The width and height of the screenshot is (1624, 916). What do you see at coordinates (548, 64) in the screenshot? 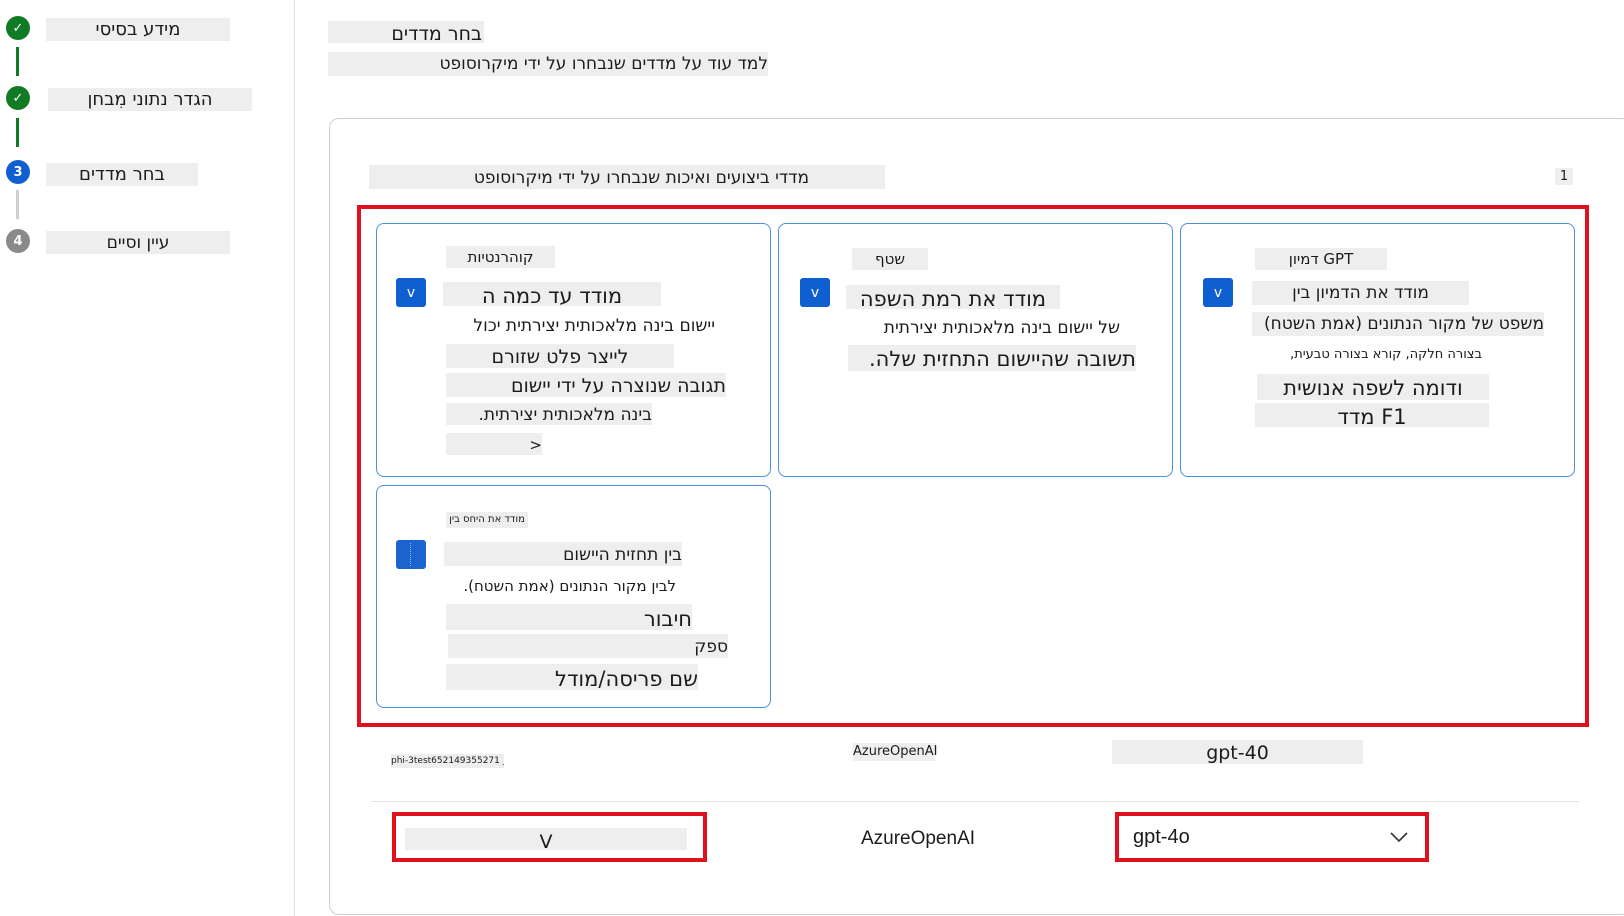
I see `learn-more-link: למד עוד על מדדים שנבחרו על ידי מיקרוסופט` at bounding box center [548, 64].